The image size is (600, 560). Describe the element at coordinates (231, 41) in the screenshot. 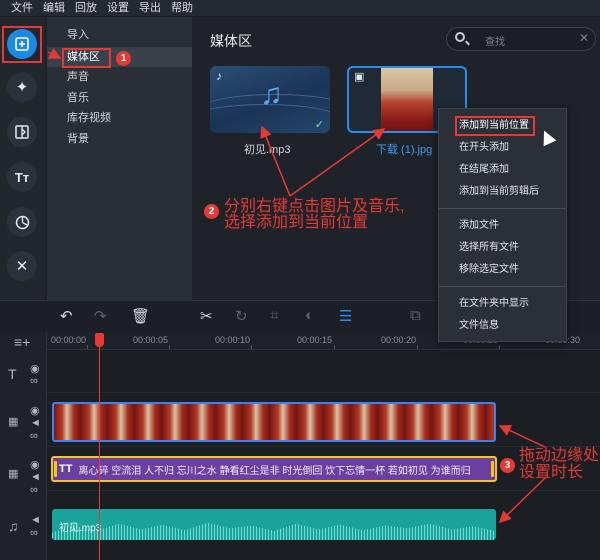

I see `media-area-title: 媒体区` at that location.